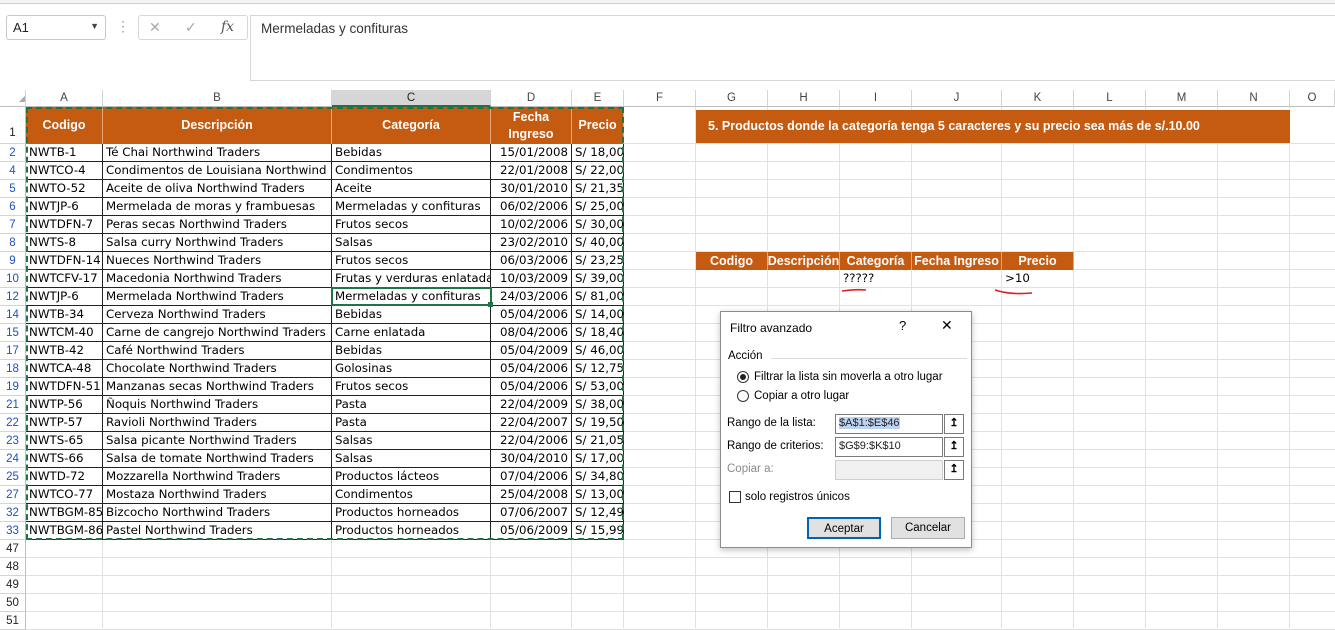 The width and height of the screenshot is (1335, 630). What do you see at coordinates (801, 396) in the screenshot?
I see `radio-copy-label: Copiar a otro lugar` at bounding box center [801, 396].